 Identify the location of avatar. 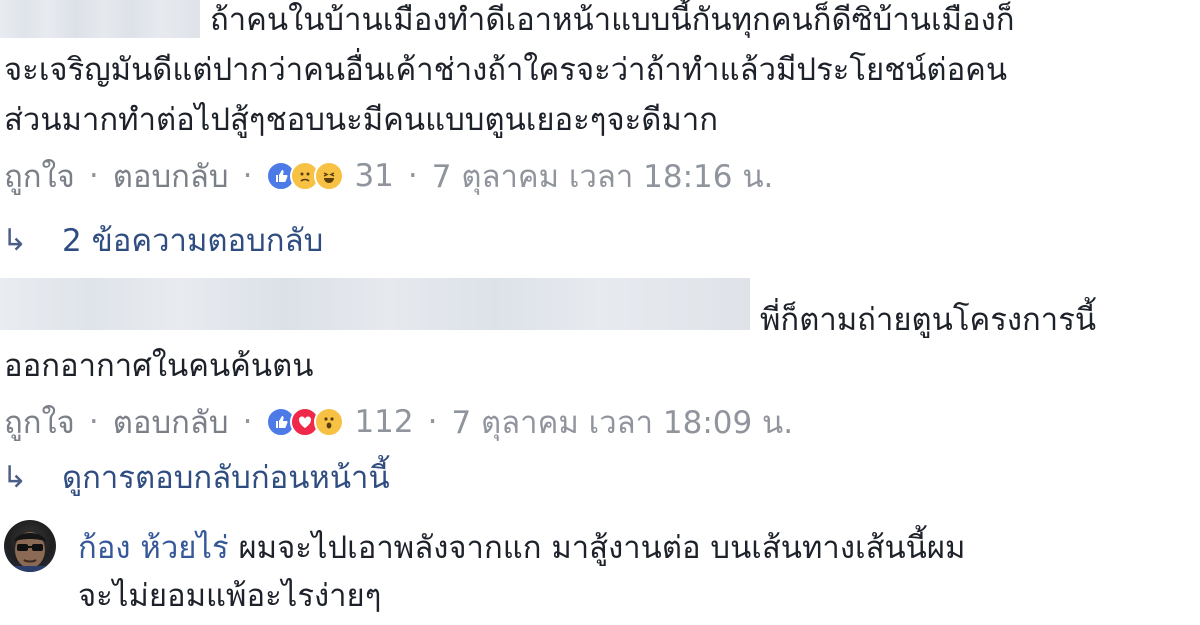
(30, 546).